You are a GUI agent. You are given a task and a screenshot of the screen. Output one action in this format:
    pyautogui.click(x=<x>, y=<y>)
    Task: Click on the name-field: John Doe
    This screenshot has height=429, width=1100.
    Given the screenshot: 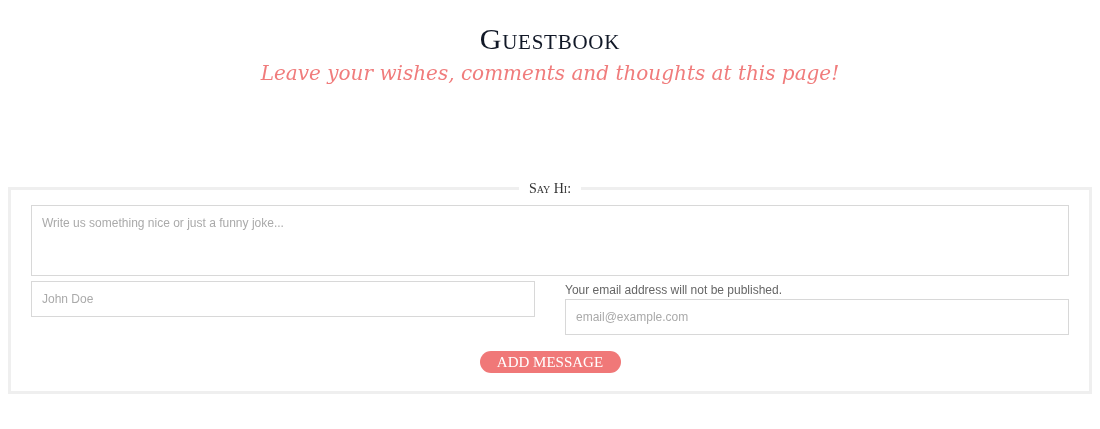 What is the action you would take?
    pyautogui.click(x=283, y=299)
    